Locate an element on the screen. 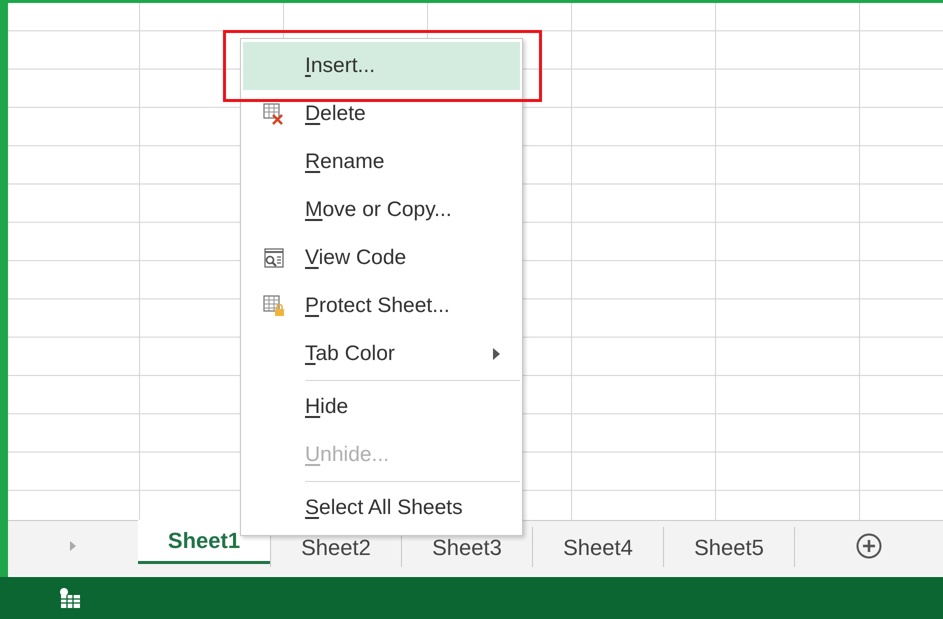 Image resolution: width=943 pixels, height=619 pixels. sheet-tab: Sheet4 is located at coordinates (598, 547).